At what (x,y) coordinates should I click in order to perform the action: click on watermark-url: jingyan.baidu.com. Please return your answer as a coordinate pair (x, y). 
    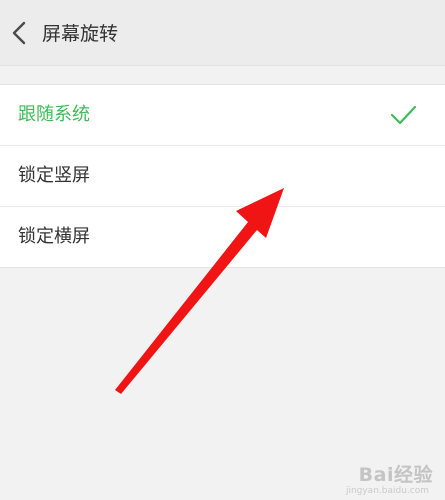
    Looking at the image, I should click on (387, 491).